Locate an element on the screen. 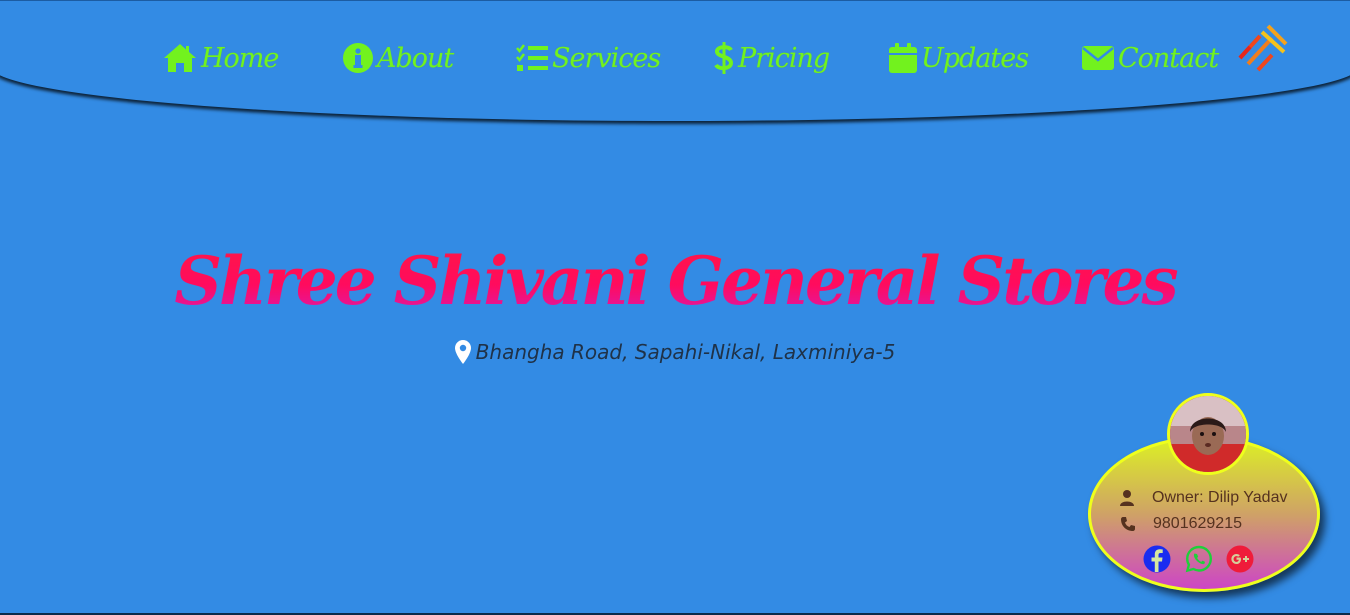 The width and height of the screenshot is (1350, 615). owner-name: Owner: Dilip Yadav is located at coordinates (1220, 497).